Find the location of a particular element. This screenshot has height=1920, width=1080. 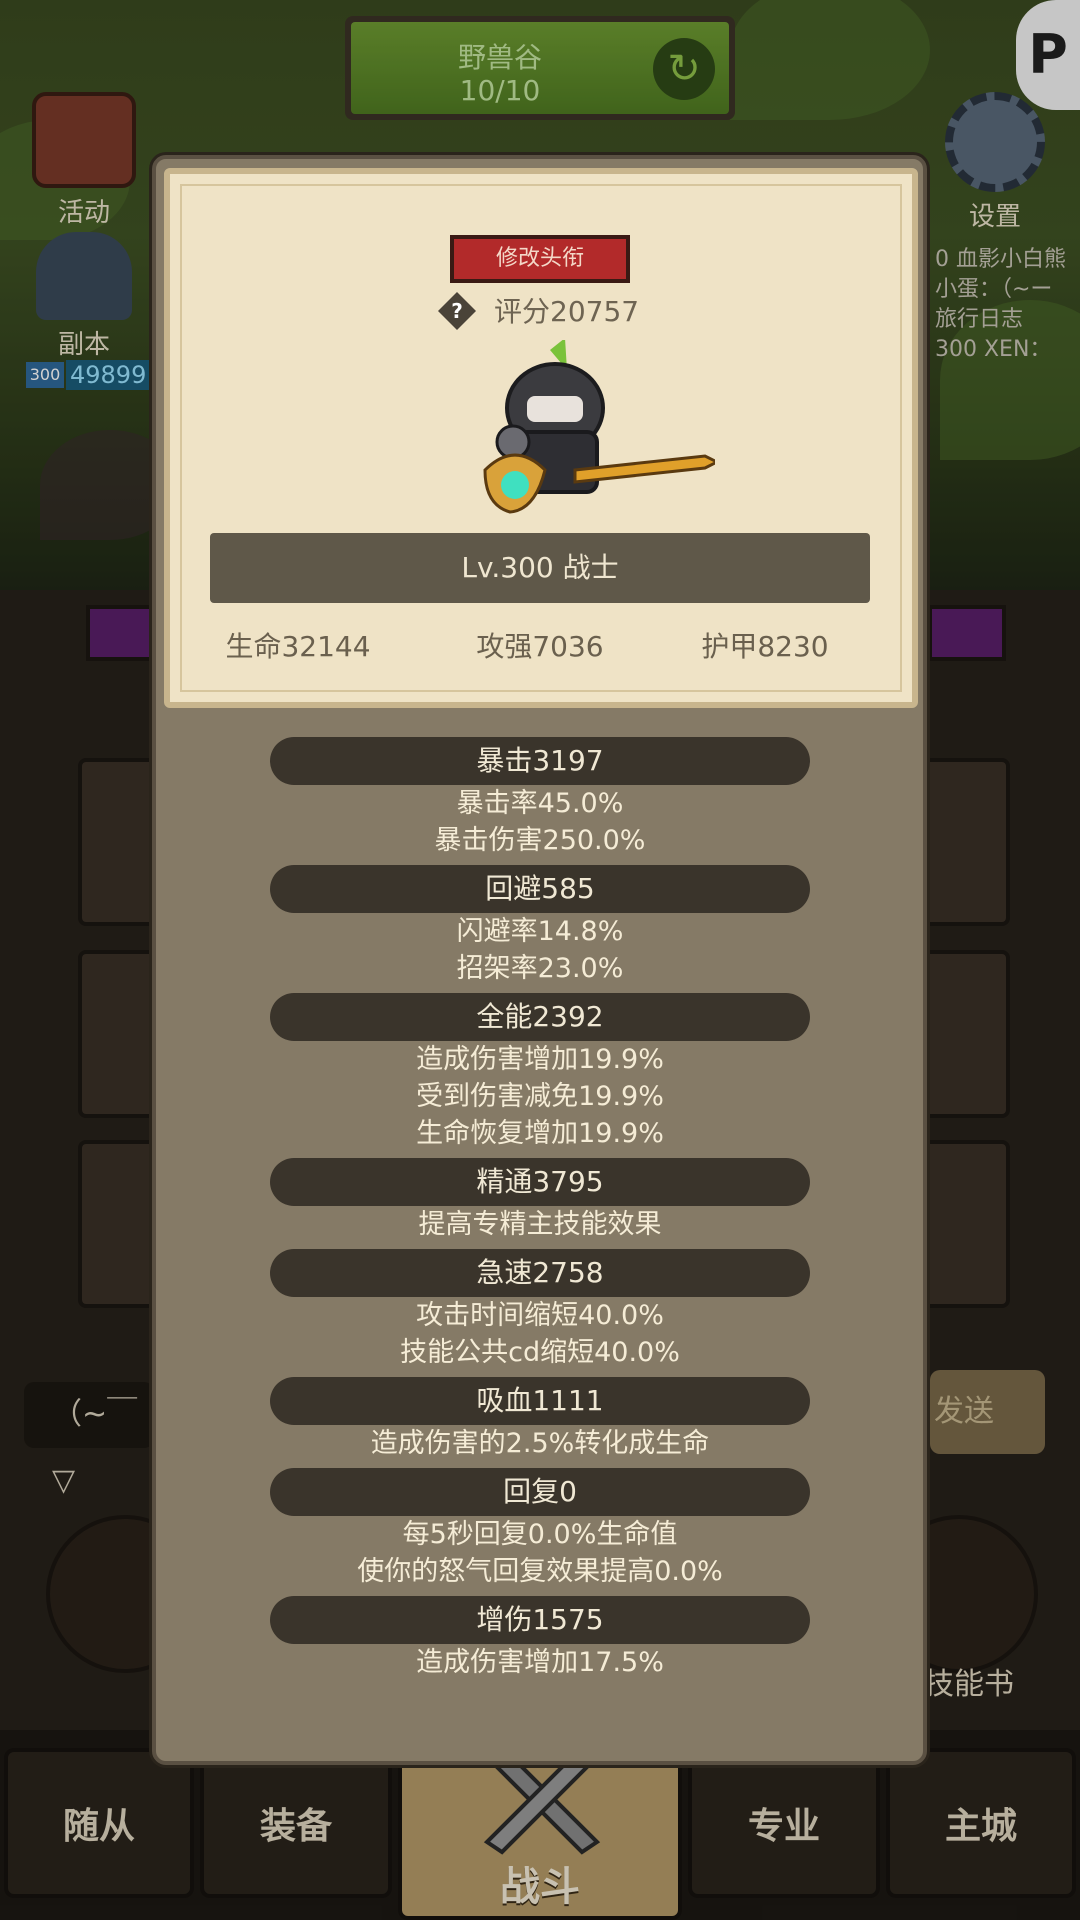

stat-detail: 暴击率45.0% is located at coordinates (540, 803).